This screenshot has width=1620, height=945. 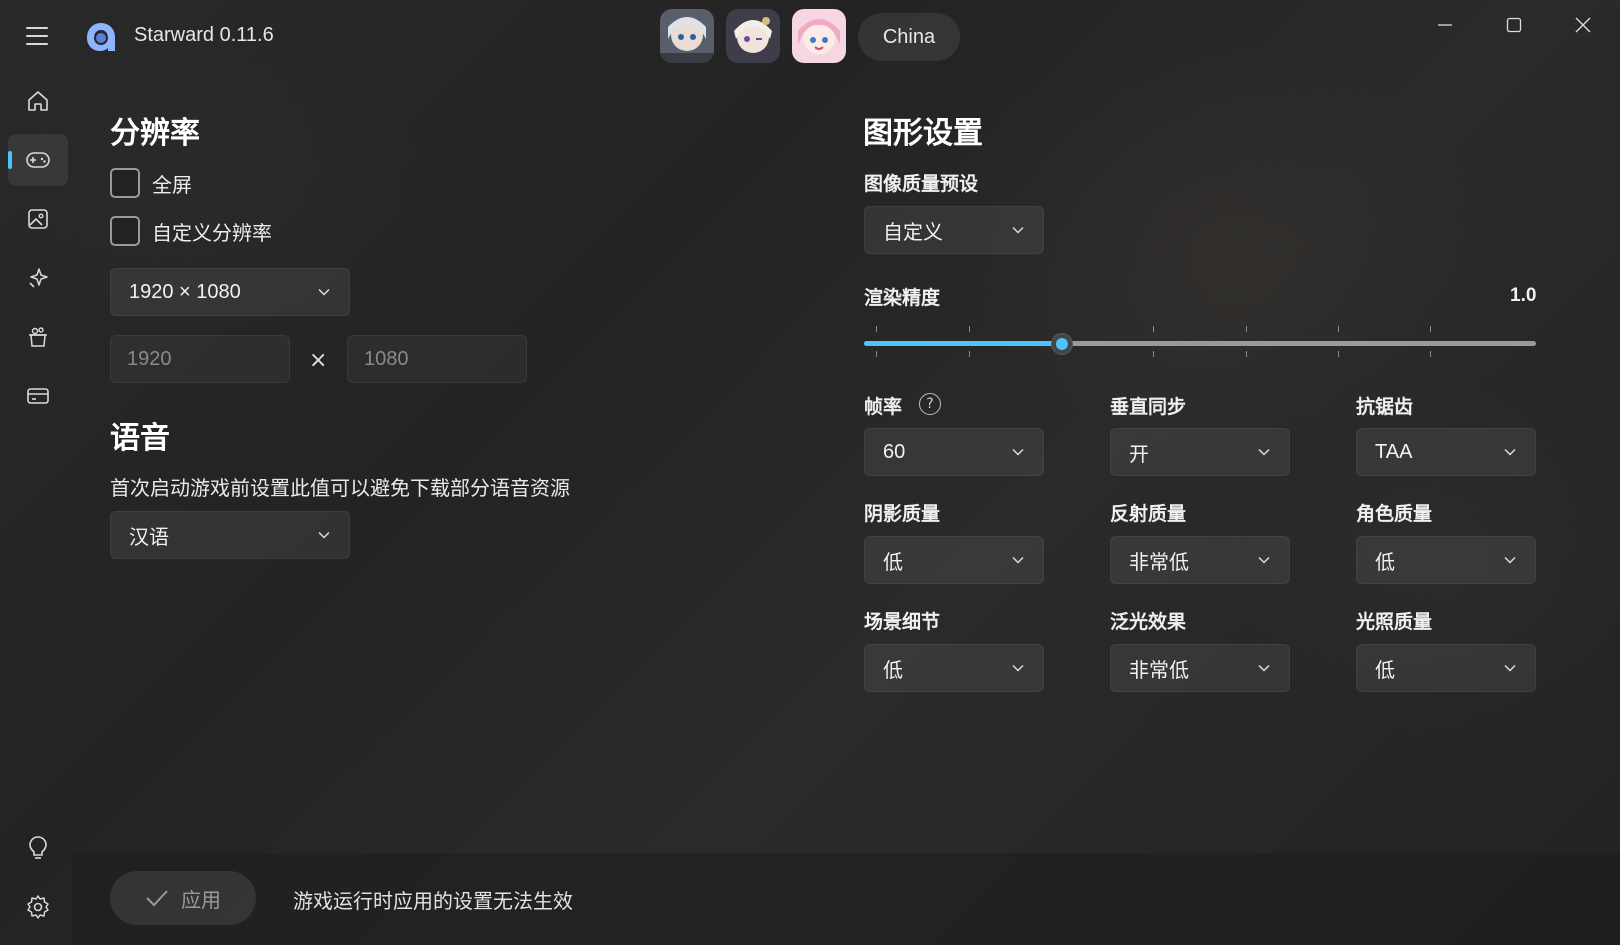 I want to click on region-selector: China, so click(x=909, y=37).